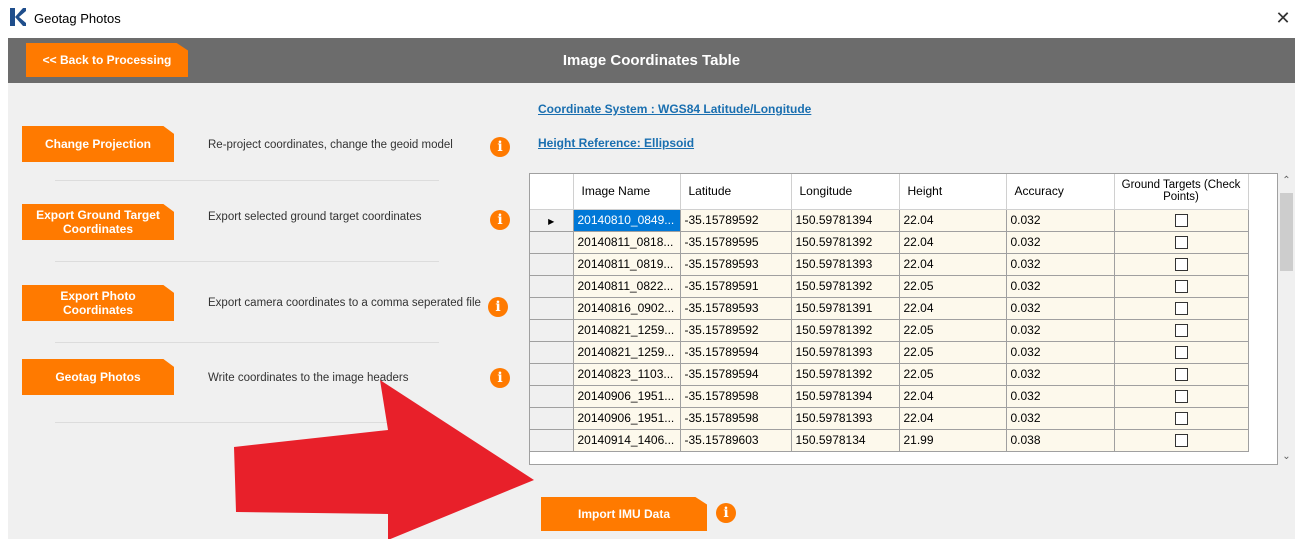 The width and height of the screenshot is (1303, 539). I want to click on table-cell: 150.59781391, so click(845, 308).